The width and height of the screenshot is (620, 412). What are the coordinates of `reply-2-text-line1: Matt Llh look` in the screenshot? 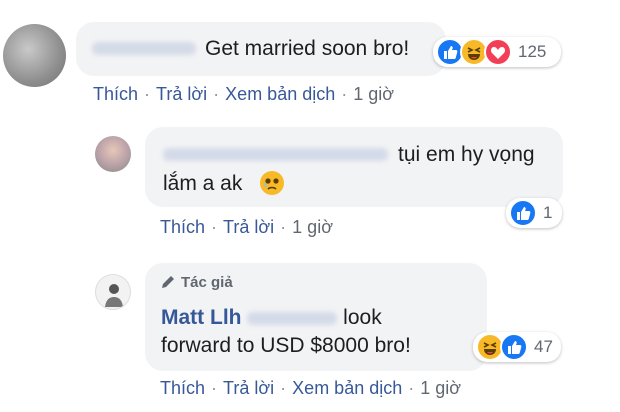 It's located at (271, 318).